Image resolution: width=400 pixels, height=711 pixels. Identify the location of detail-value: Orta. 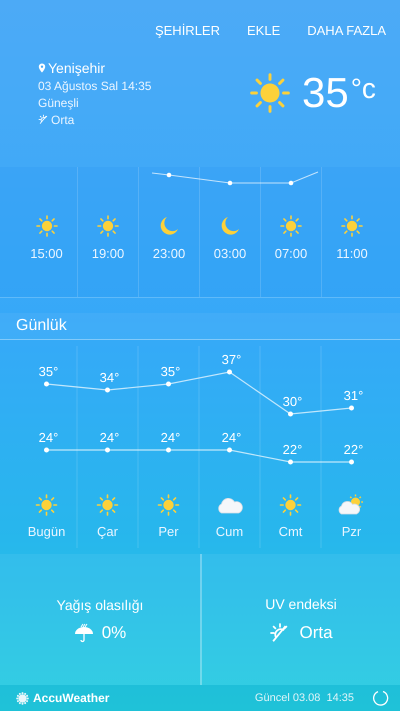
(316, 632).